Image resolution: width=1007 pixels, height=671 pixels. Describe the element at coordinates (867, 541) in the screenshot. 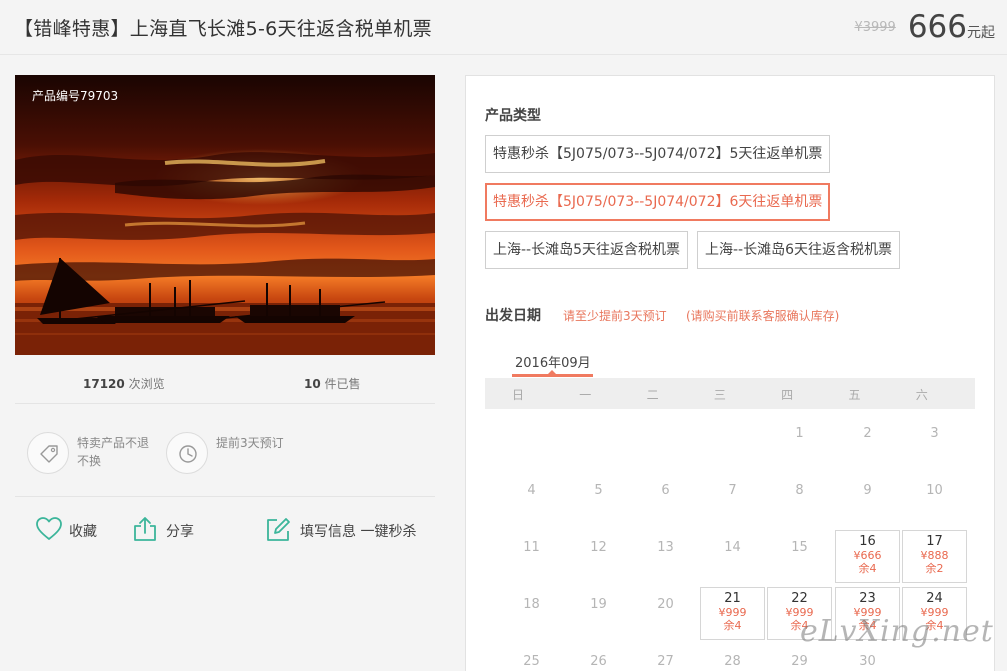

I see `day-number: 16` at that location.